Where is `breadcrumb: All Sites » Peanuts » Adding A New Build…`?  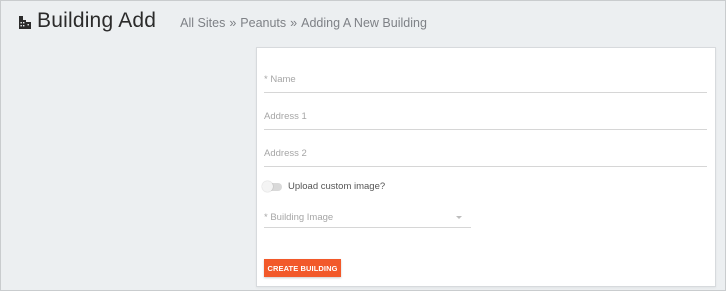 breadcrumb: All Sites » Peanuts » Adding A New Build… is located at coordinates (303, 23).